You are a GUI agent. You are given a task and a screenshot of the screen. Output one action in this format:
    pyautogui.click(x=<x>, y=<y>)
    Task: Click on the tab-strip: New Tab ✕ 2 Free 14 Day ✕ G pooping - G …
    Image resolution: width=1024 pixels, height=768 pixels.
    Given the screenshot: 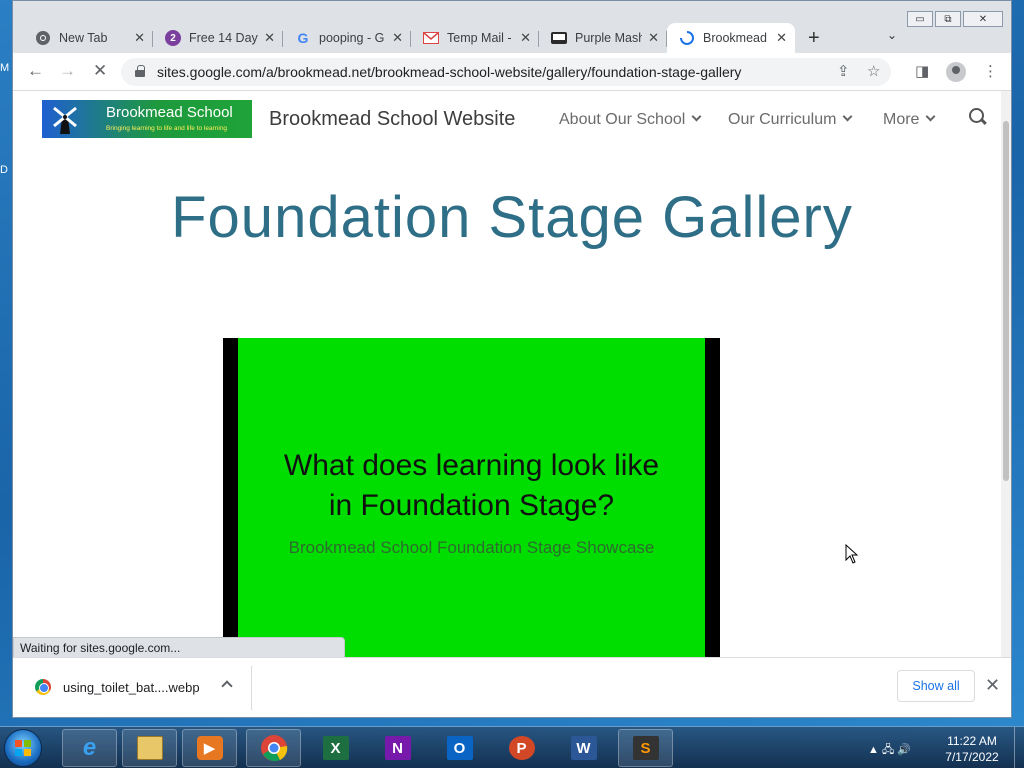 What is the action you would take?
    pyautogui.click(x=512, y=38)
    